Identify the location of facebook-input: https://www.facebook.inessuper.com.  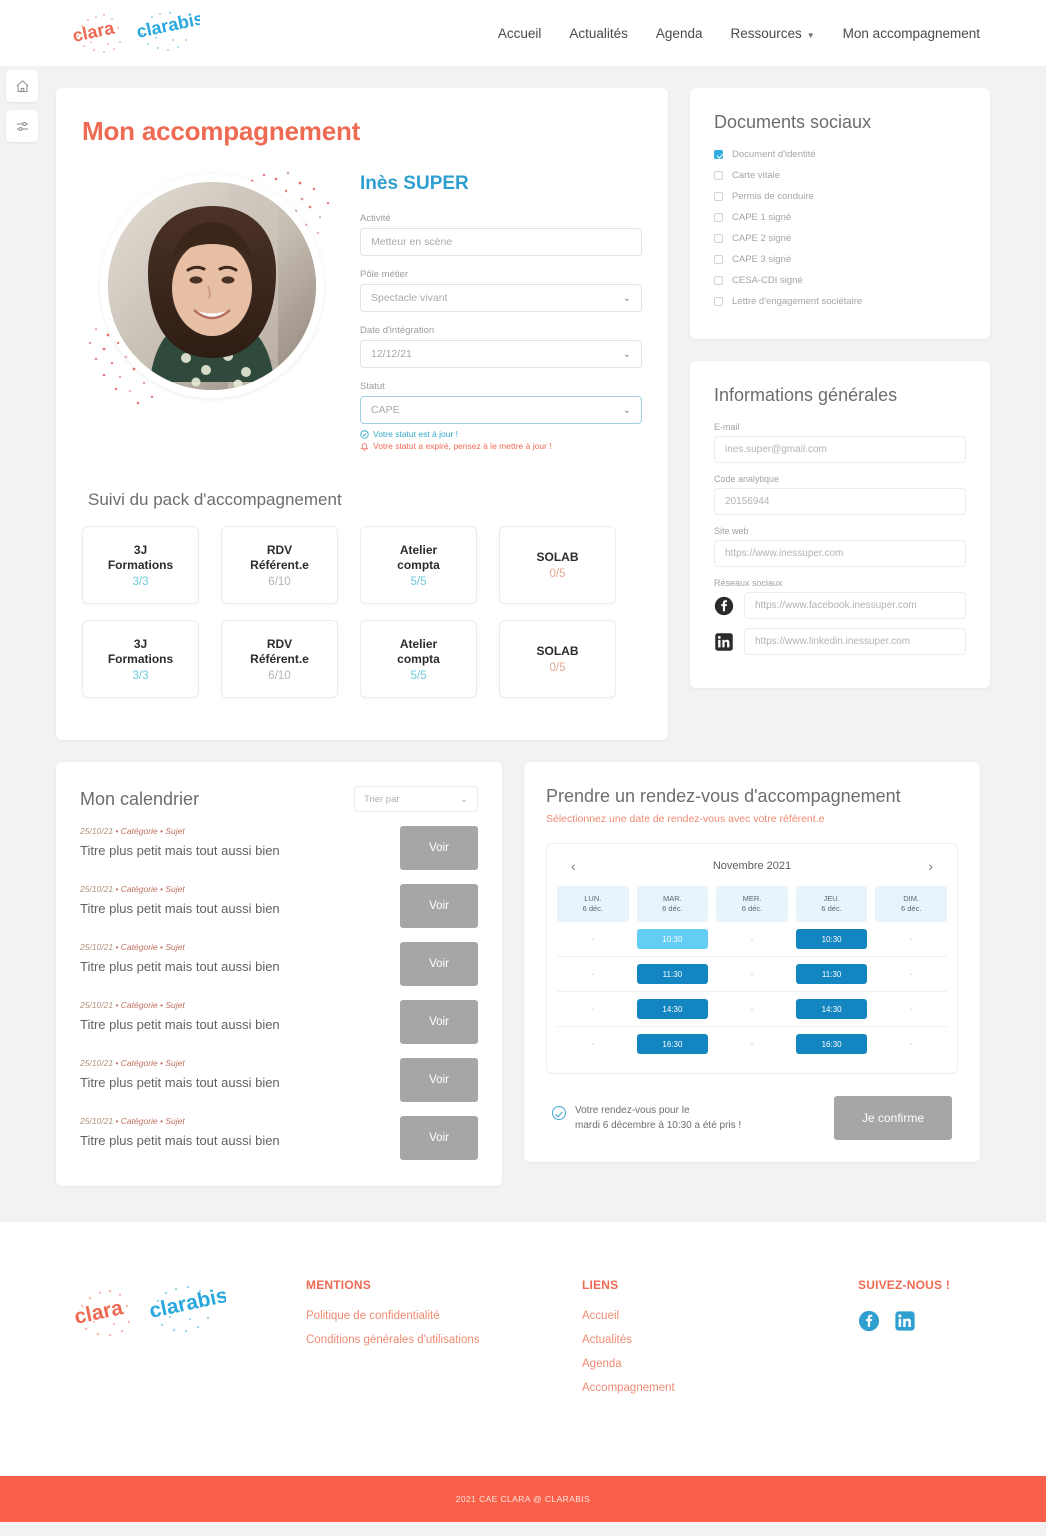
(855, 605).